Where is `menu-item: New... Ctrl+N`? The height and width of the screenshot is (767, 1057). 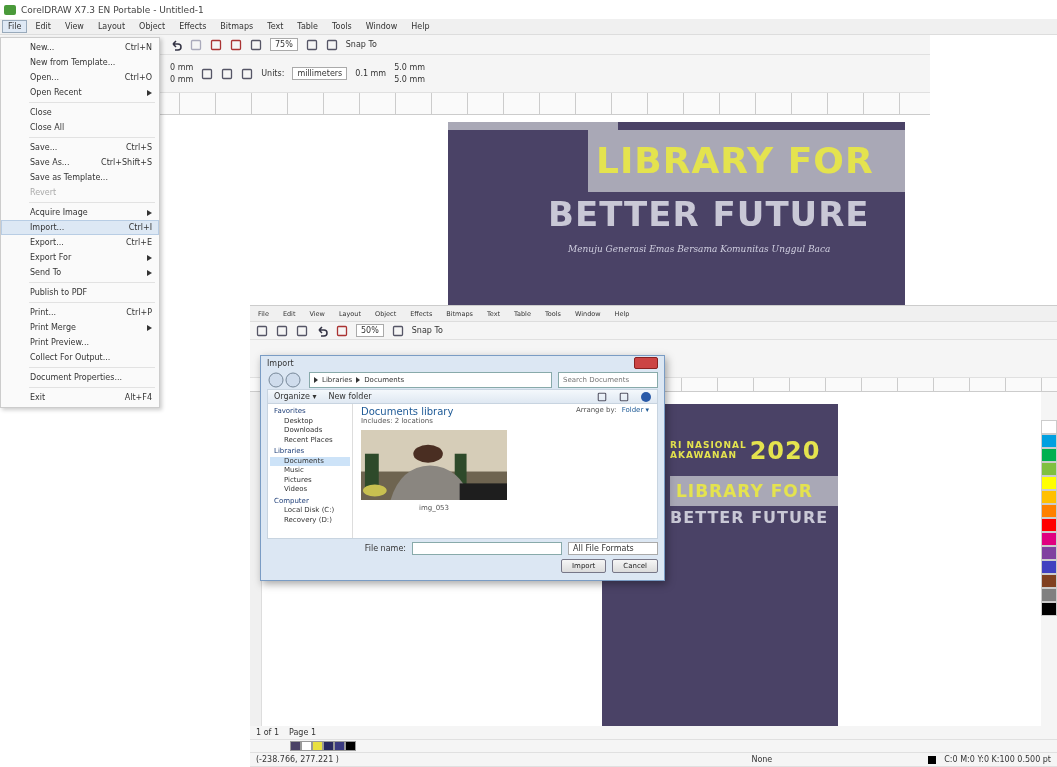 menu-item: New... Ctrl+N is located at coordinates (80, 47).